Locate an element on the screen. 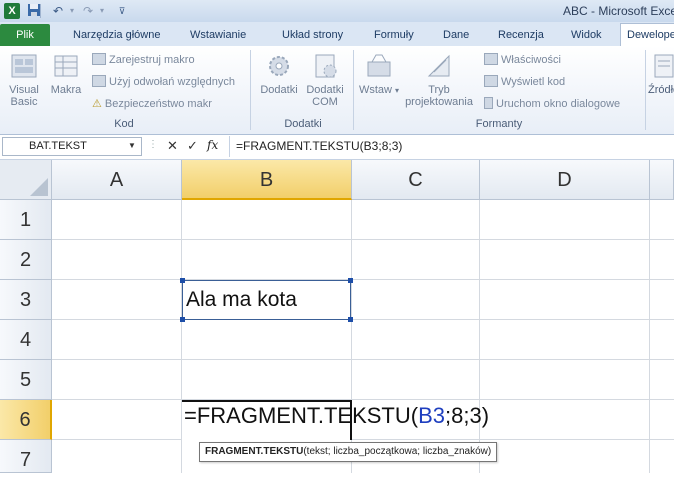  design-mode-button: Tryb projektowania is located at coordinates (439, 80).